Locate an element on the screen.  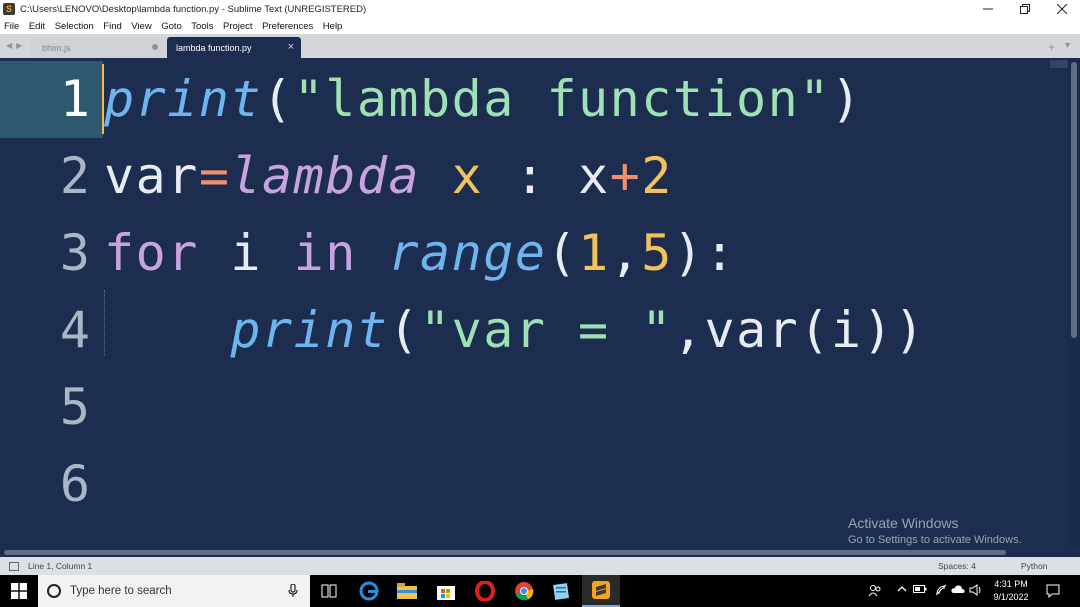
tab-close-icon: × is located at coordinates (291, 47).